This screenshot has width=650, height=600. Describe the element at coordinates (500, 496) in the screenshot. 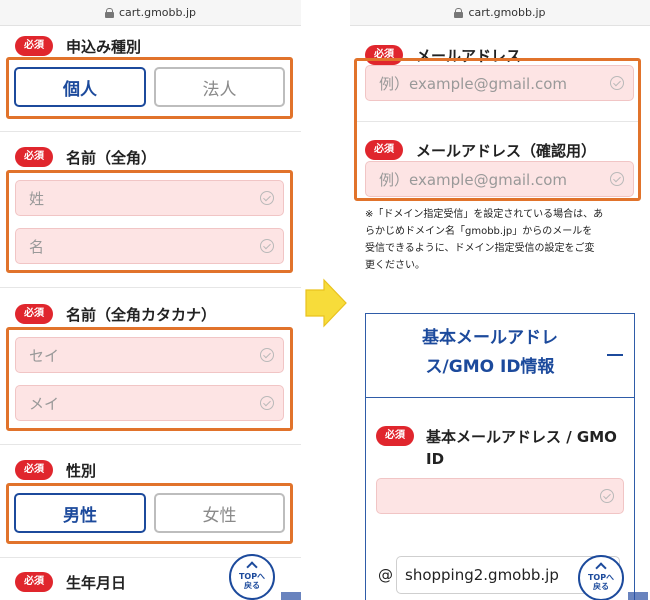

I see `basic-mail-input` at that location.